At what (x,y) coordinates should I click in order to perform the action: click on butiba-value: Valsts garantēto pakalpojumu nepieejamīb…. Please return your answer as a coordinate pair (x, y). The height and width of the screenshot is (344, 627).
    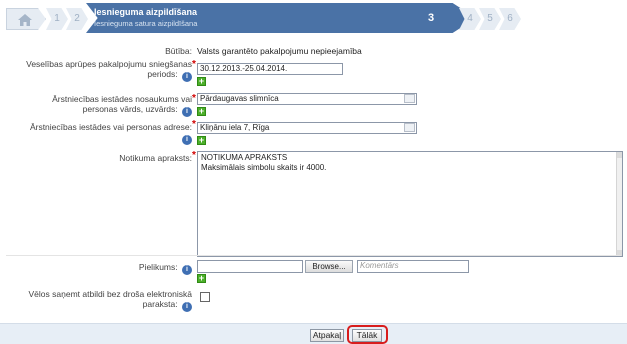
    Looking at the image, I should click on (279, 51).